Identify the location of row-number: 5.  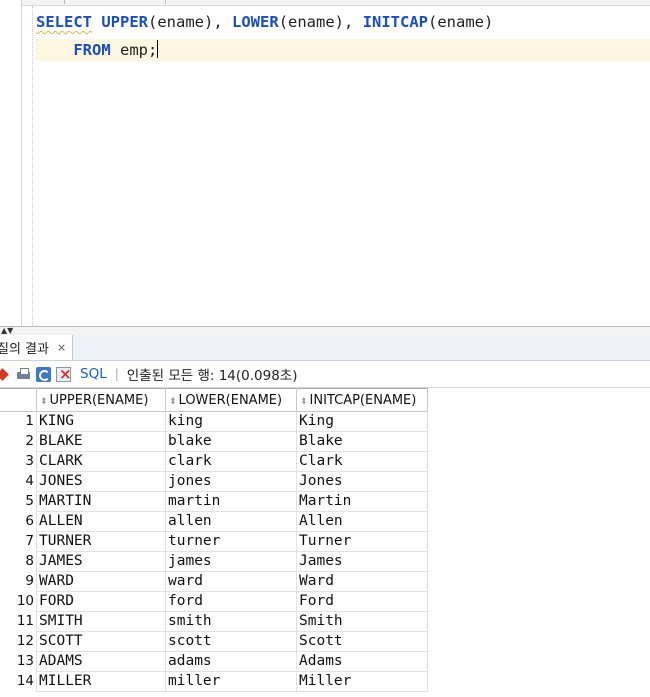
(18, 501).